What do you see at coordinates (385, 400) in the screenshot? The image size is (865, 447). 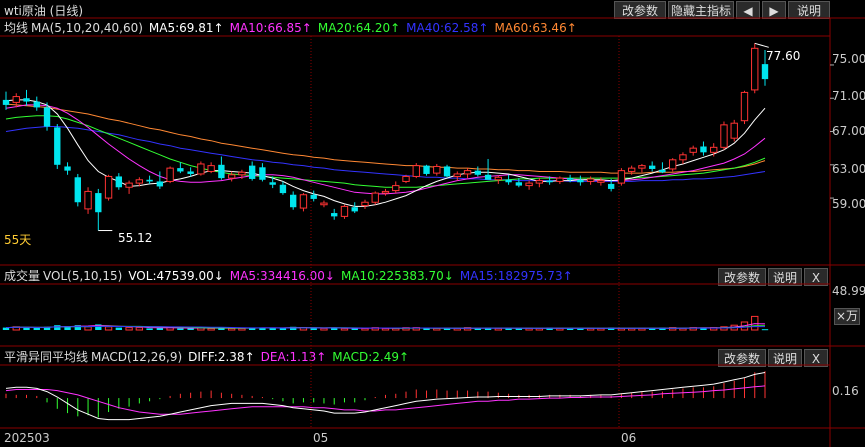 I see `dea-line` at bounding box center [385, 400].